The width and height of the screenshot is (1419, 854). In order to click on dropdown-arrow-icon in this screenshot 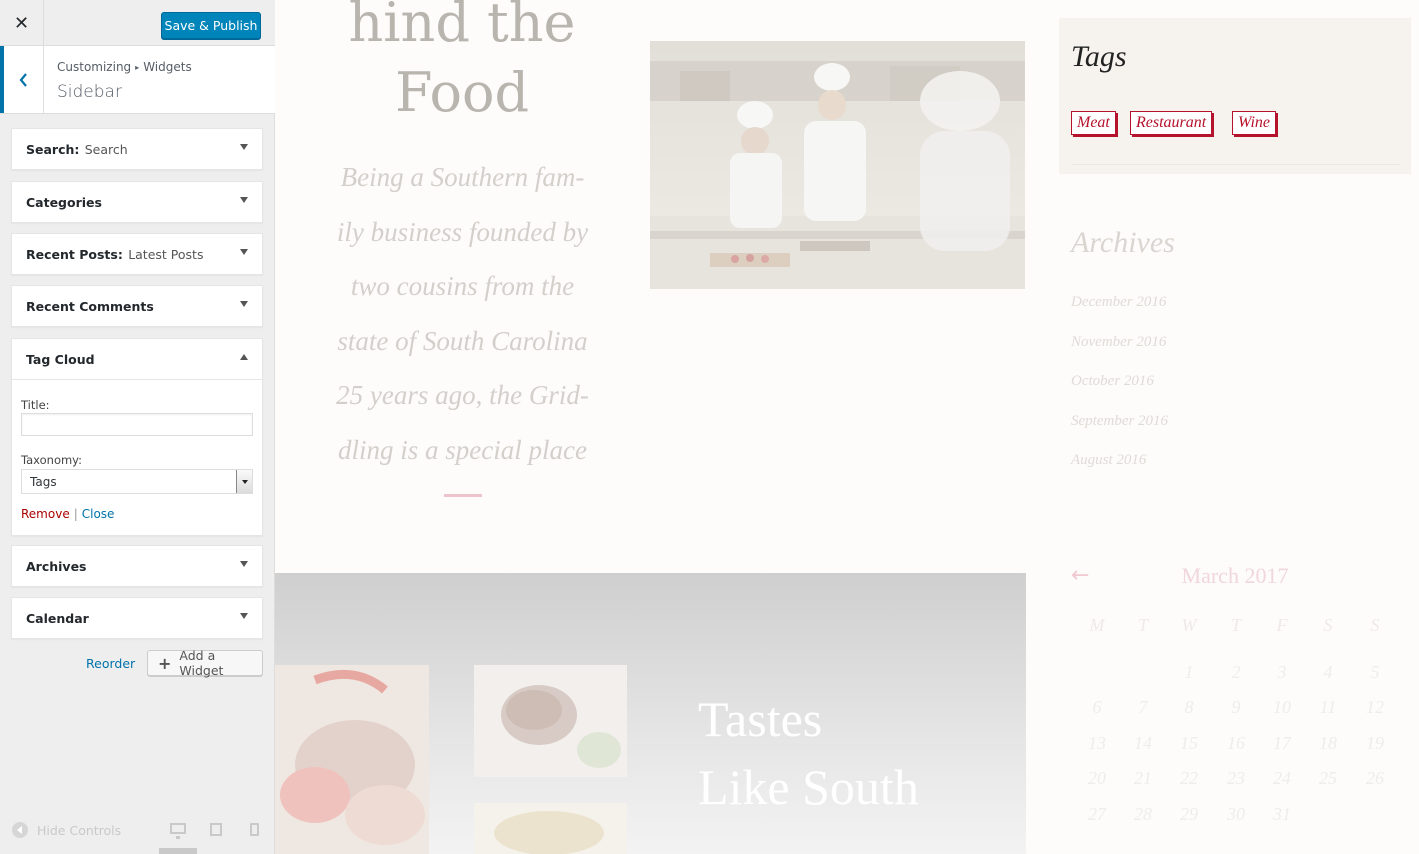, I will do `click(244, 481)`.